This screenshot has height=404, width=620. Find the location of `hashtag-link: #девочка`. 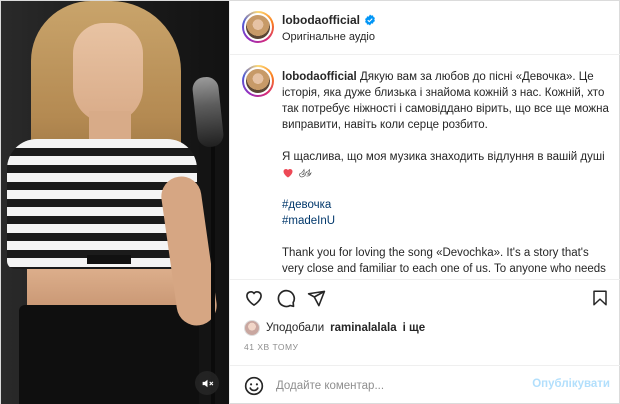

hashtag-link: #девочка is located at coordinates (447, 205).